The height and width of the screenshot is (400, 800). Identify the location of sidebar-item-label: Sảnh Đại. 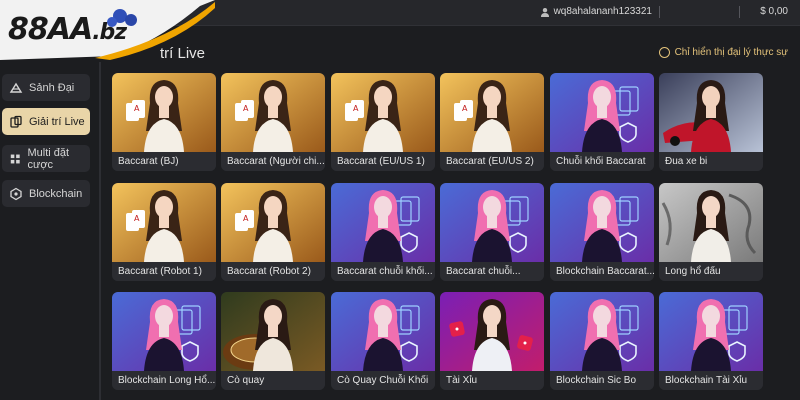
(52, 87).